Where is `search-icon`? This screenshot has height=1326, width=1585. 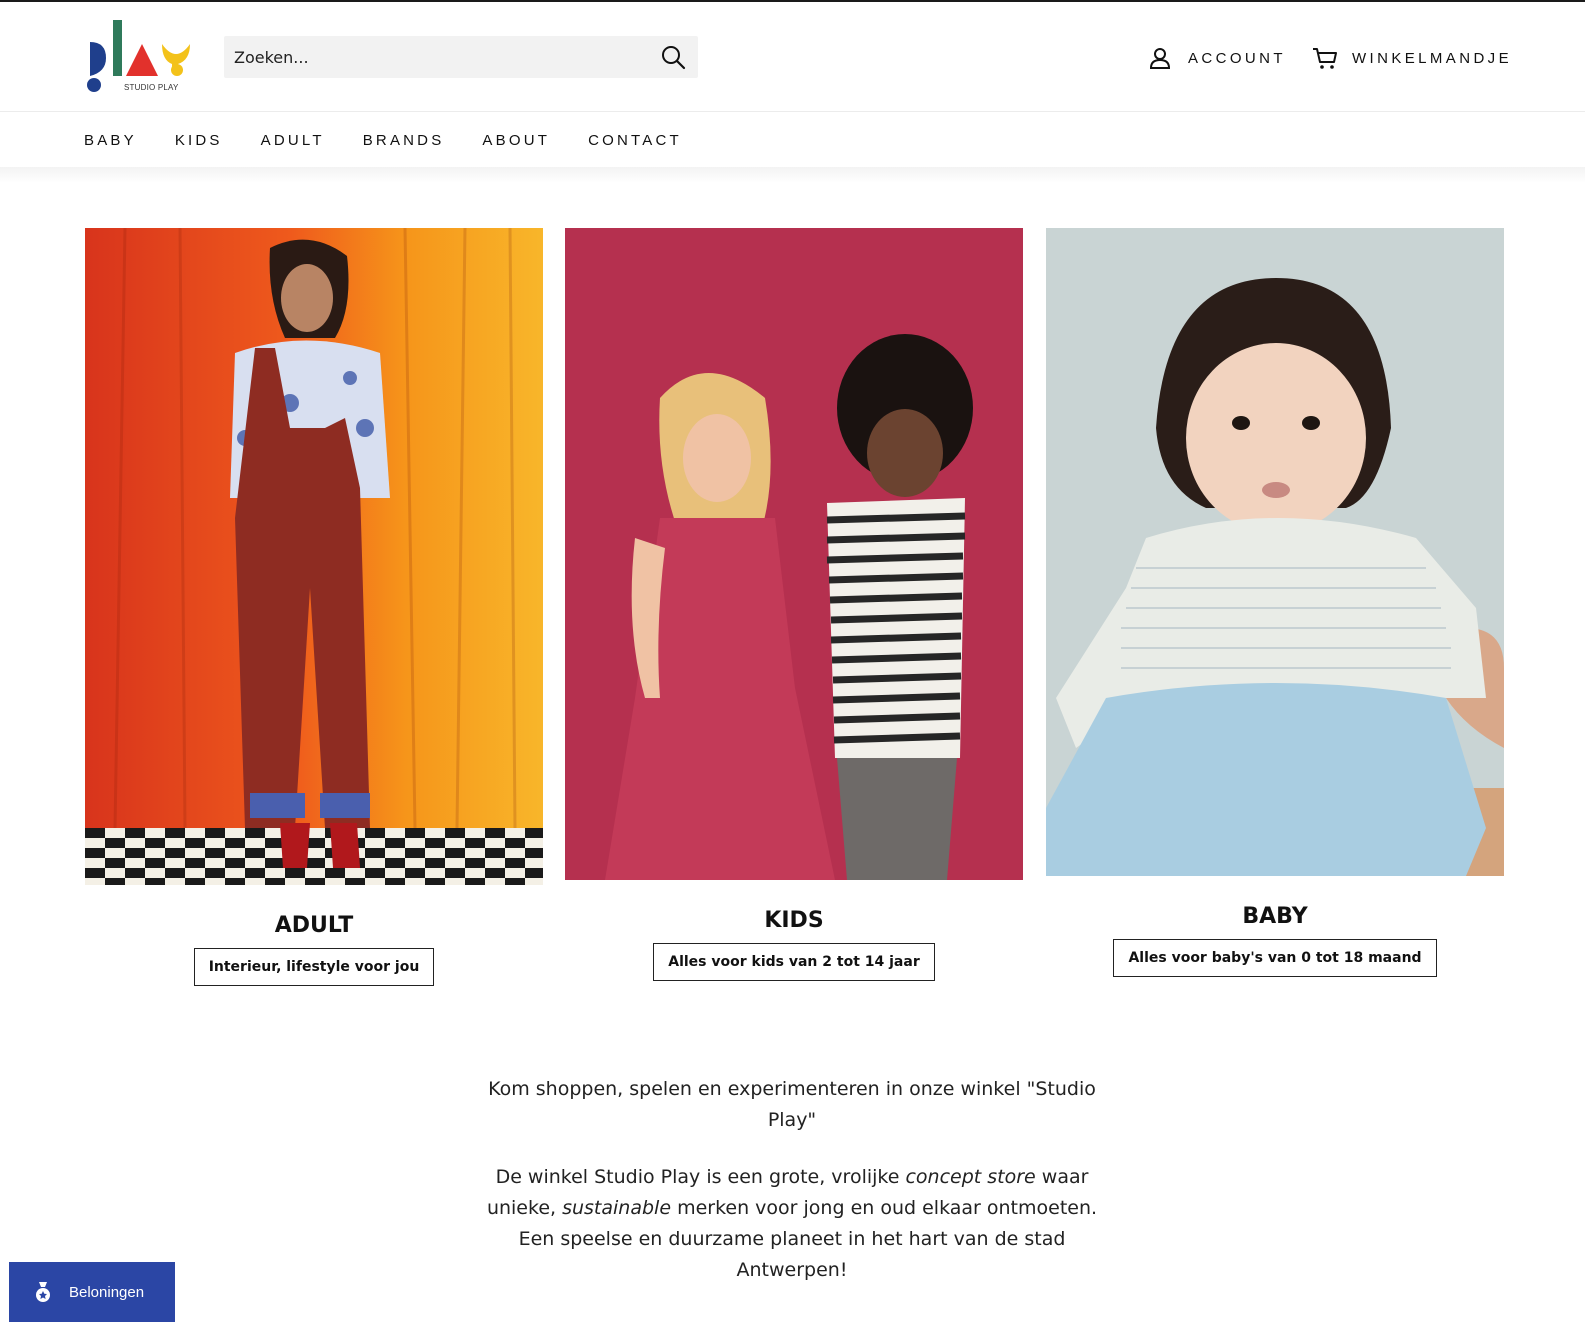
search-icon is located at coordinates (674, 58).